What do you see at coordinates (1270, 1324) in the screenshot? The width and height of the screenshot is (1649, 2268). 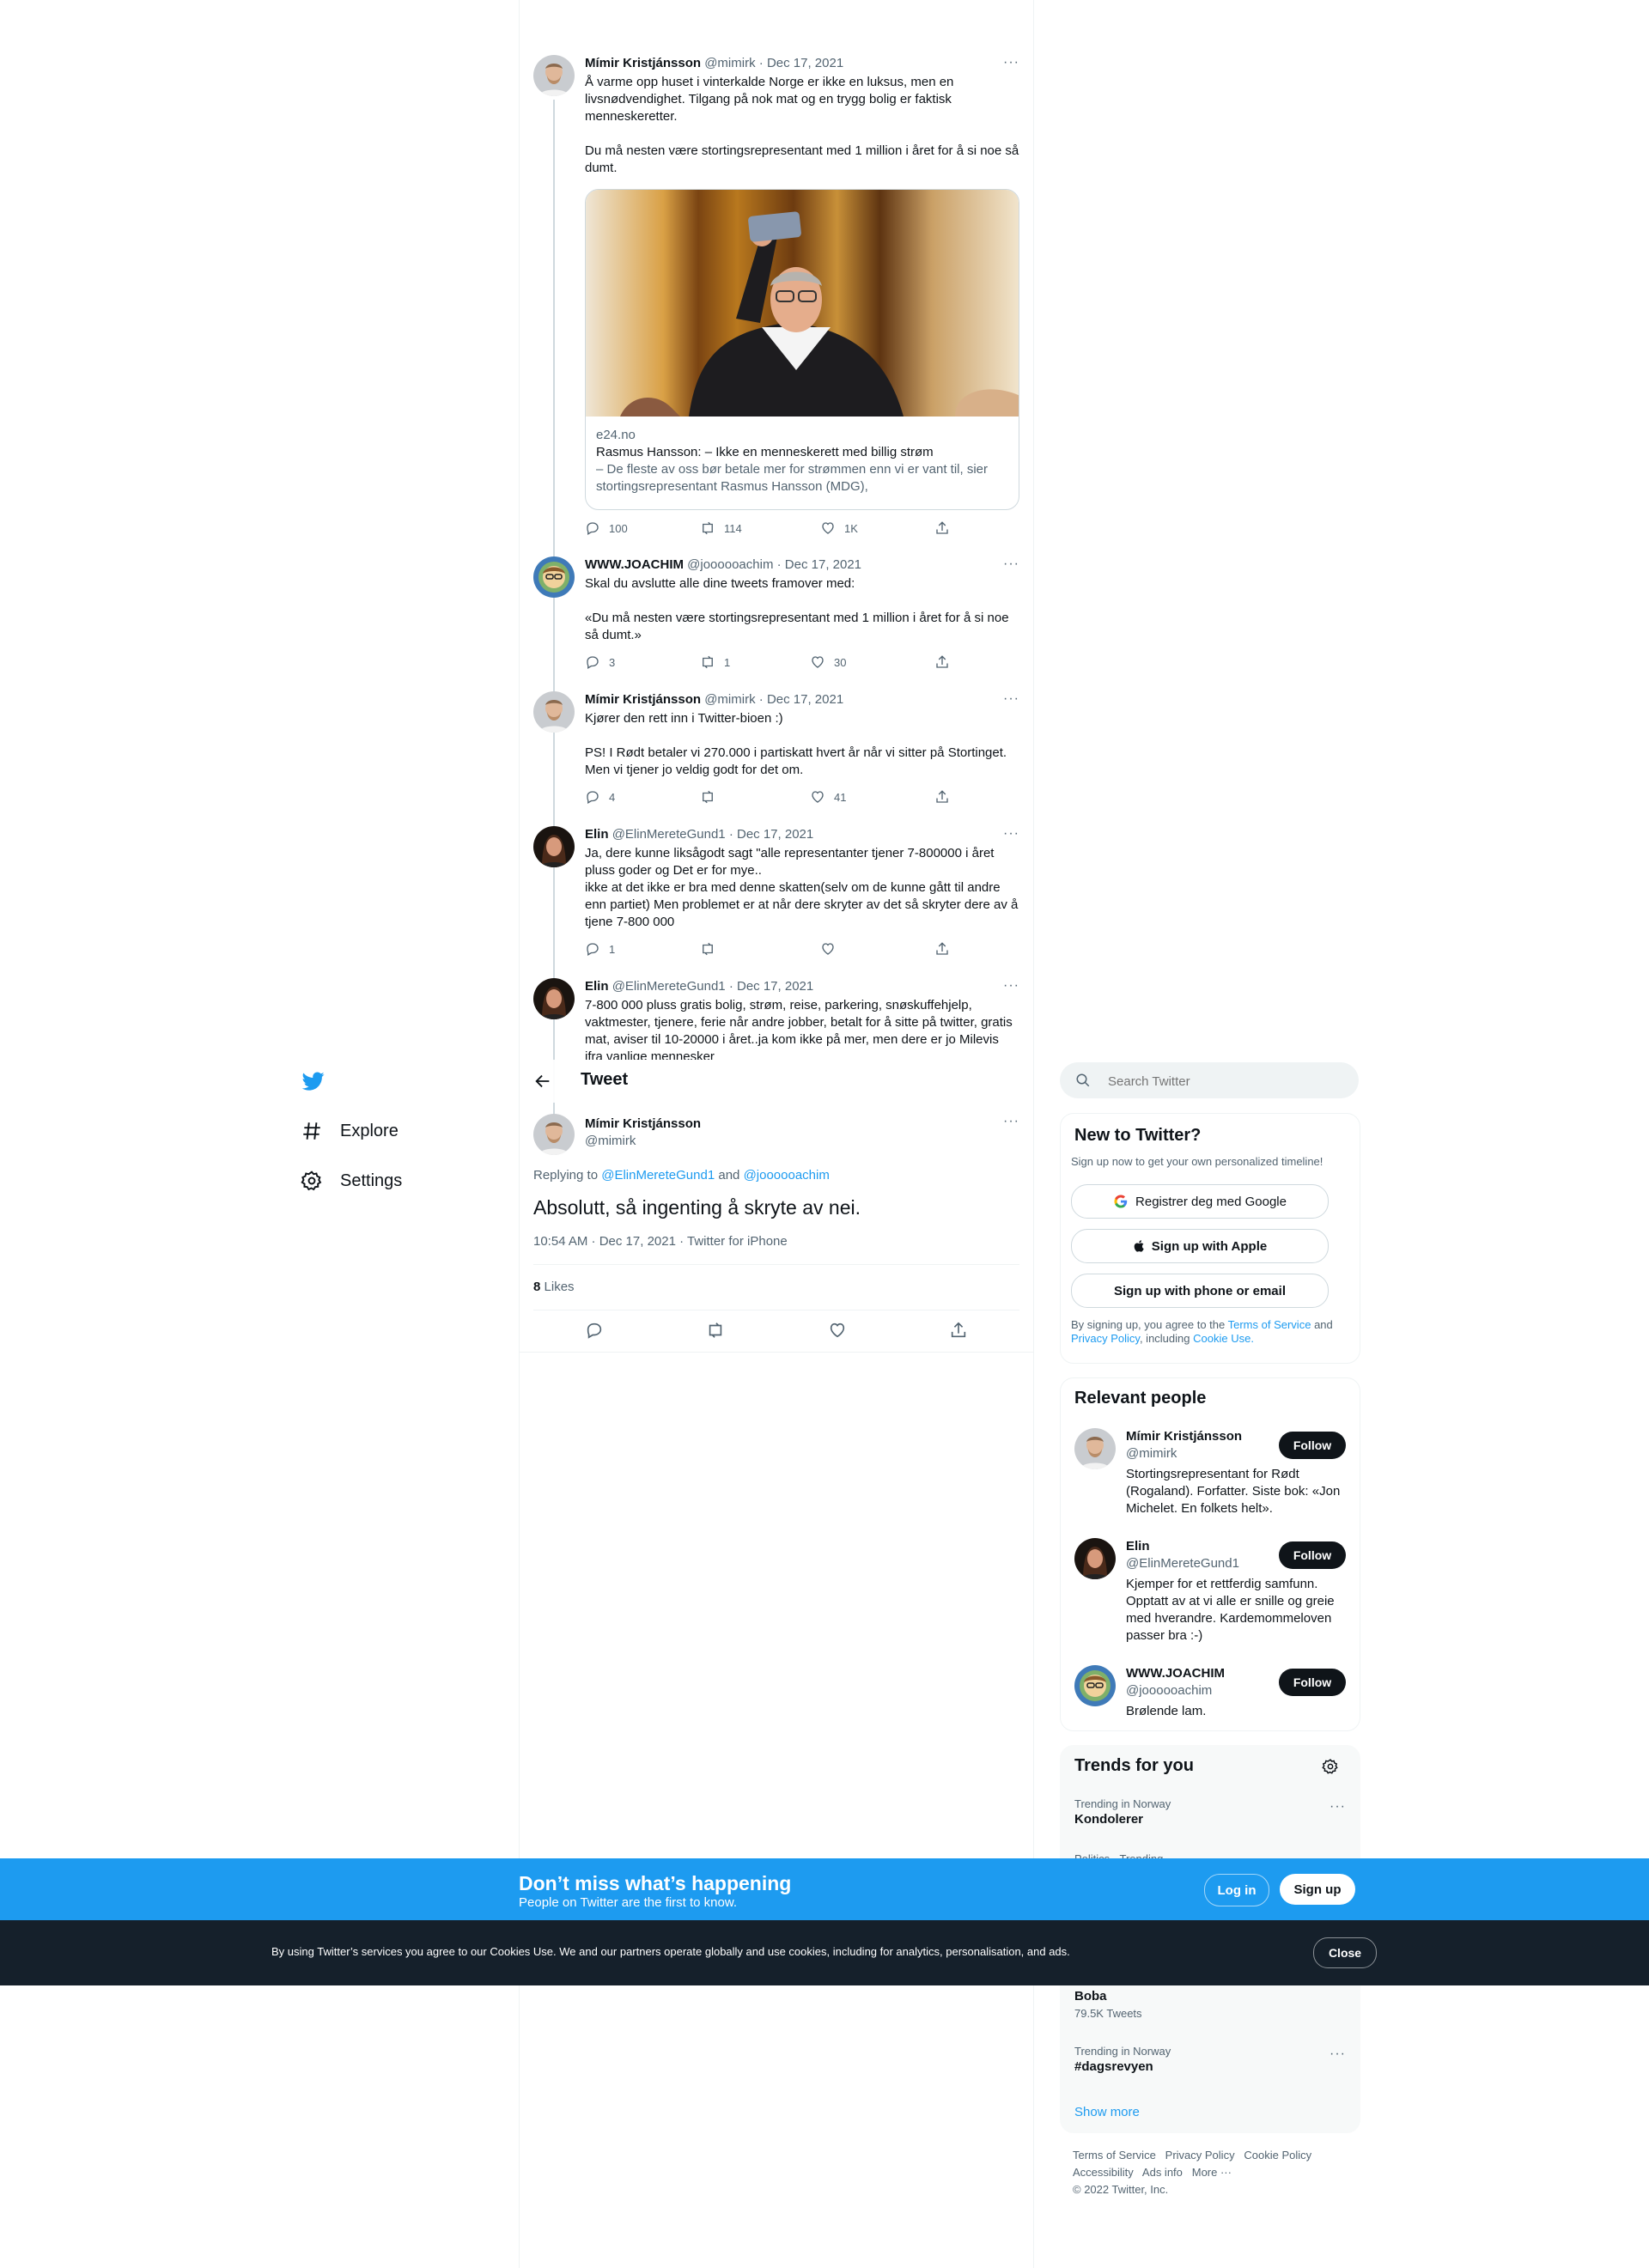 I see `terms-link: Terms of Service` at bounding box center [1270, 1324].